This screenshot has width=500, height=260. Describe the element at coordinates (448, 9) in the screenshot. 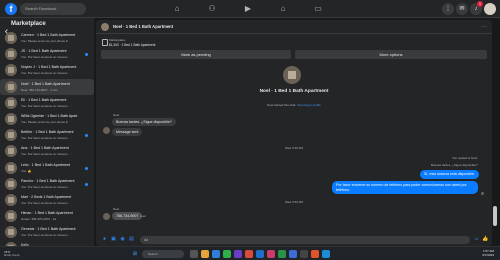

I see `menu-icon: ⋮` at that location.